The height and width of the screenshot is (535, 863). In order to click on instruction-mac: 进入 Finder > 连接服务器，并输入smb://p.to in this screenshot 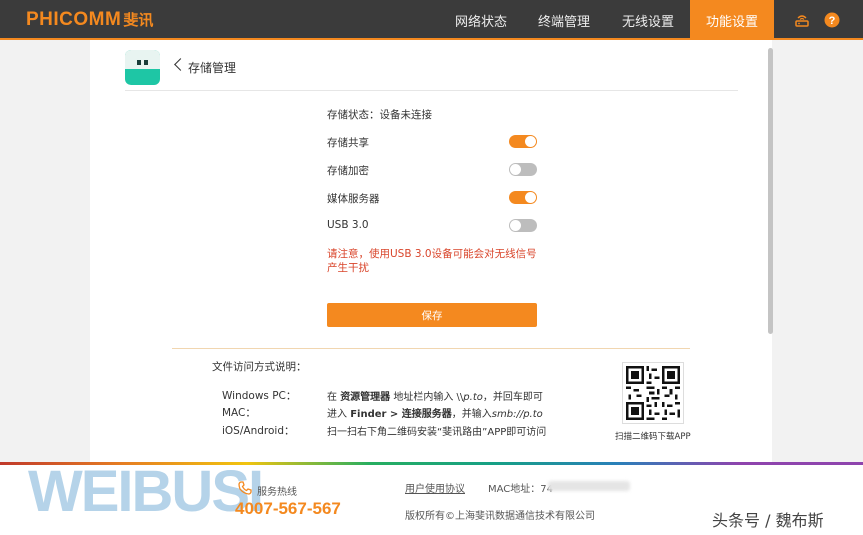, I will do `click(435, 414)`.